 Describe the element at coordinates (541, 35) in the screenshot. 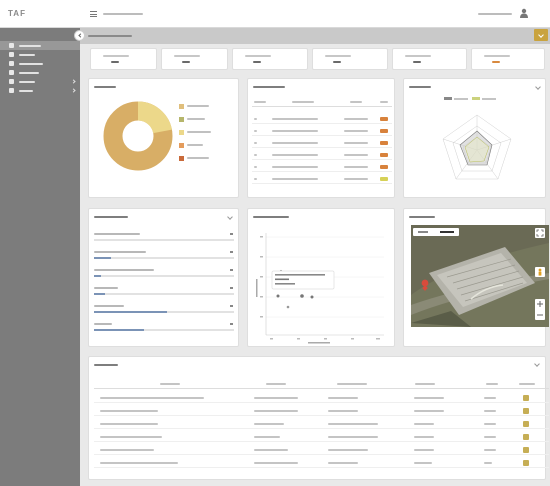

I see `confirm-button` at that location.